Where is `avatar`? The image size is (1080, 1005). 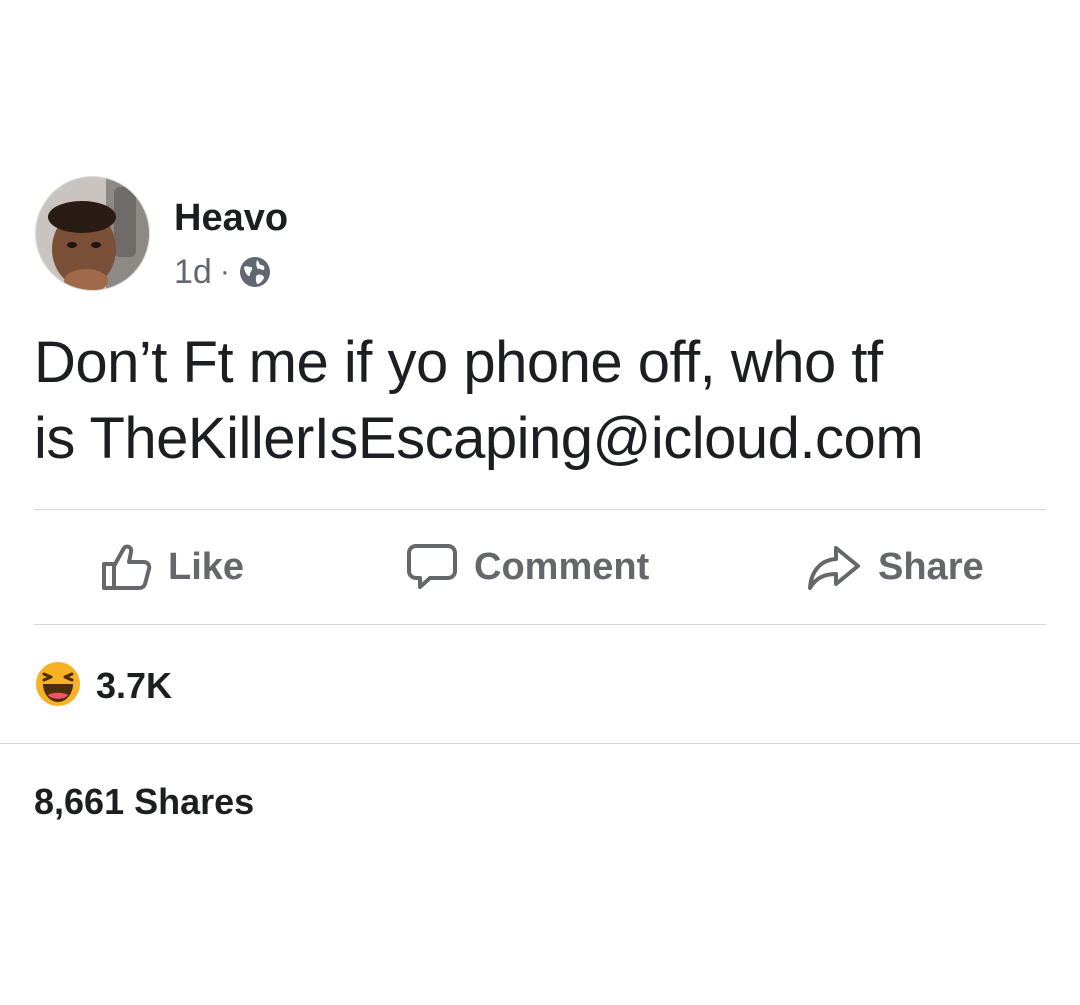 avatar is located at coordinates (92, 233).